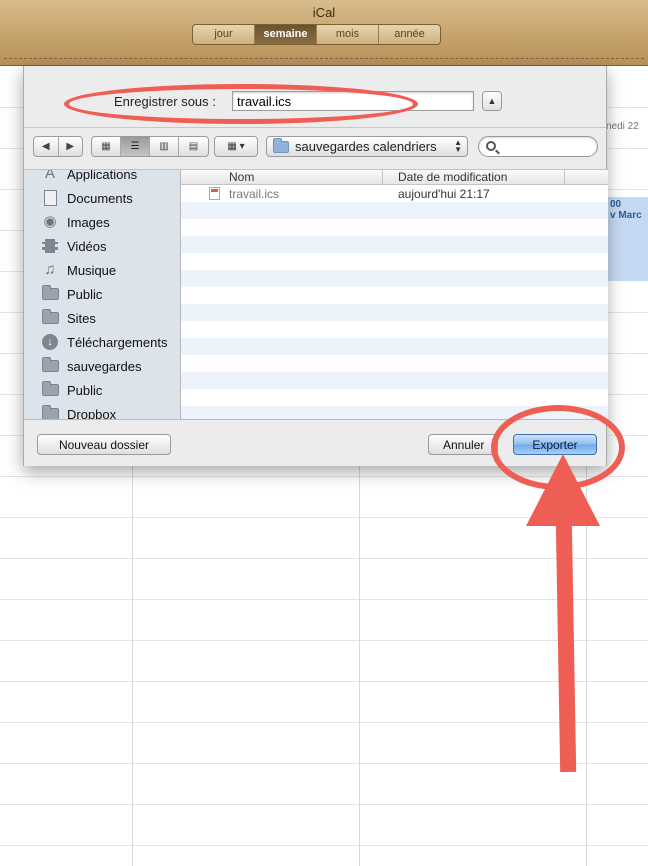 The height and width of the screenshot is (866, 648). Describe the element at coordinates (50, 342) in the screenshot. I see `download-icon: ↓` at that location.